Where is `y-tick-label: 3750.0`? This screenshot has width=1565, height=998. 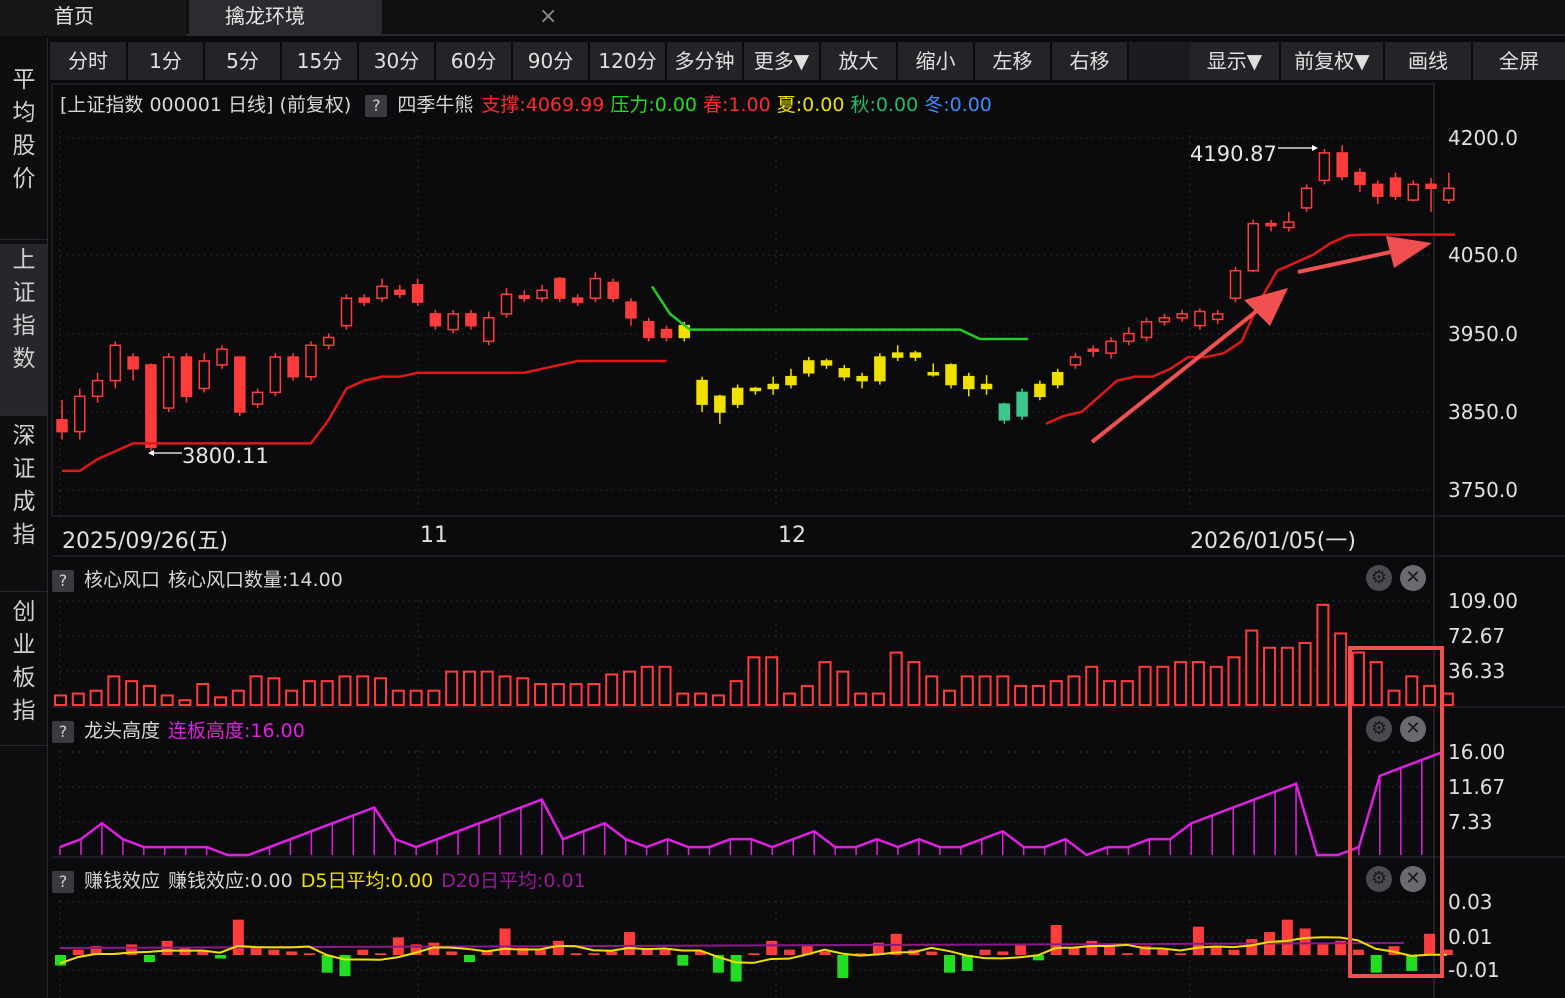 y-tick-label: 3750.0 is located at coordinates (1483, 490).